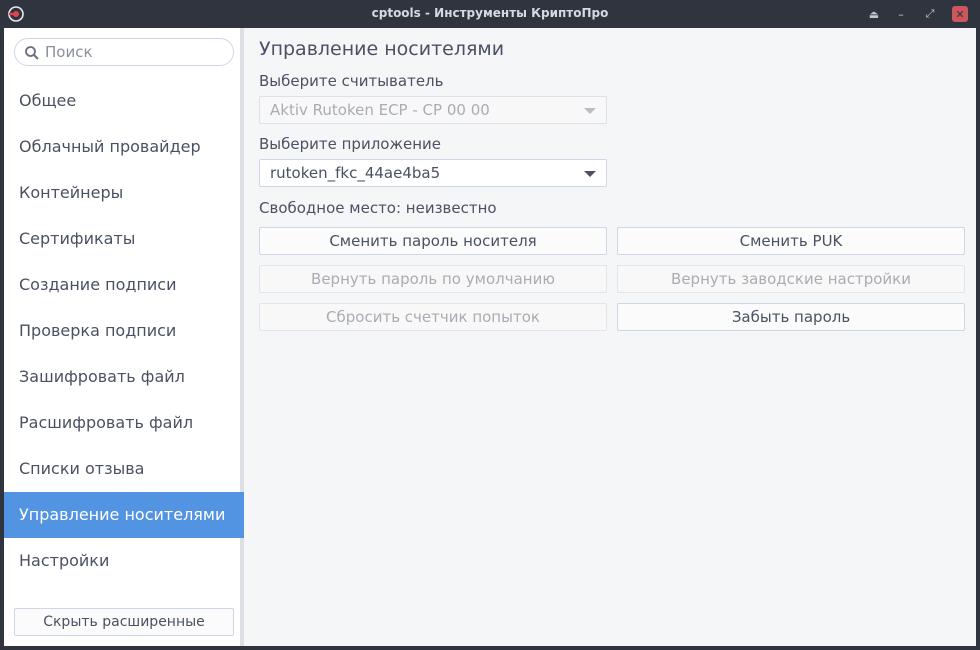 The image size is (980, 650). What do you see at coordinates (124, 423) in the screenshot?
I see `sidebar-item-decrypt-file: Расшифровать файл` at bounding box center [124, 423].